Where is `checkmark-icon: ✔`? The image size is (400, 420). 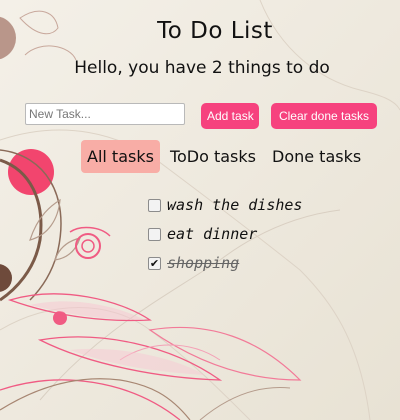 checkmark-icon: ✔ is located at coordinates (154, 263).